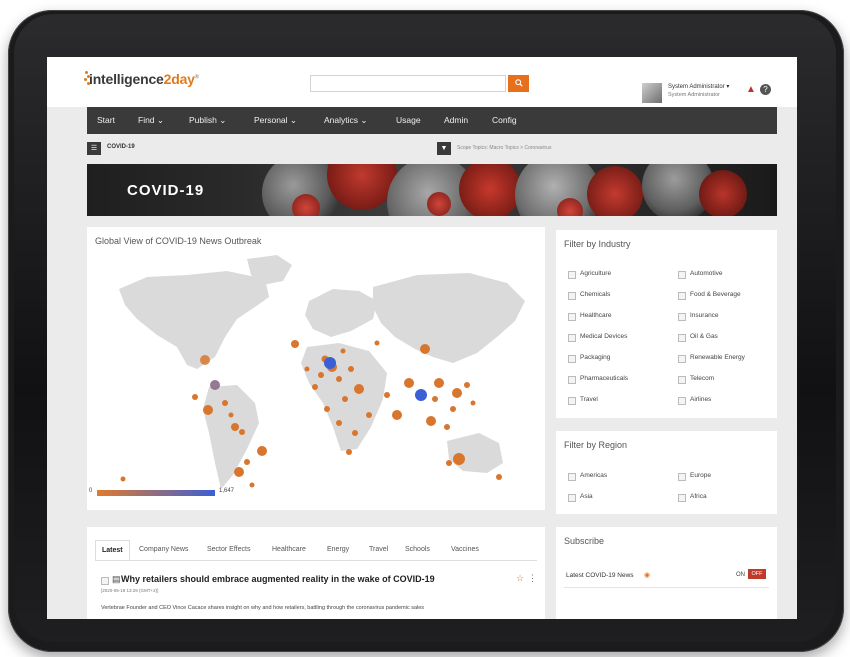 The height and width of the screenshot is (657, 850). I want to click on logo-text: intelligence, so click(126, 79).